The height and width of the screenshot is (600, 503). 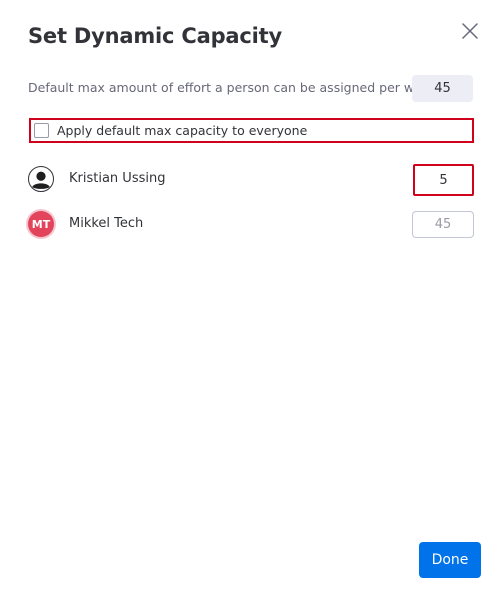 What do you see at coordinates (251, 226) in the screenshot?
I see `person-row-mikkel-tech: MT Mikkel Tech` at bounding box center [251, 226].